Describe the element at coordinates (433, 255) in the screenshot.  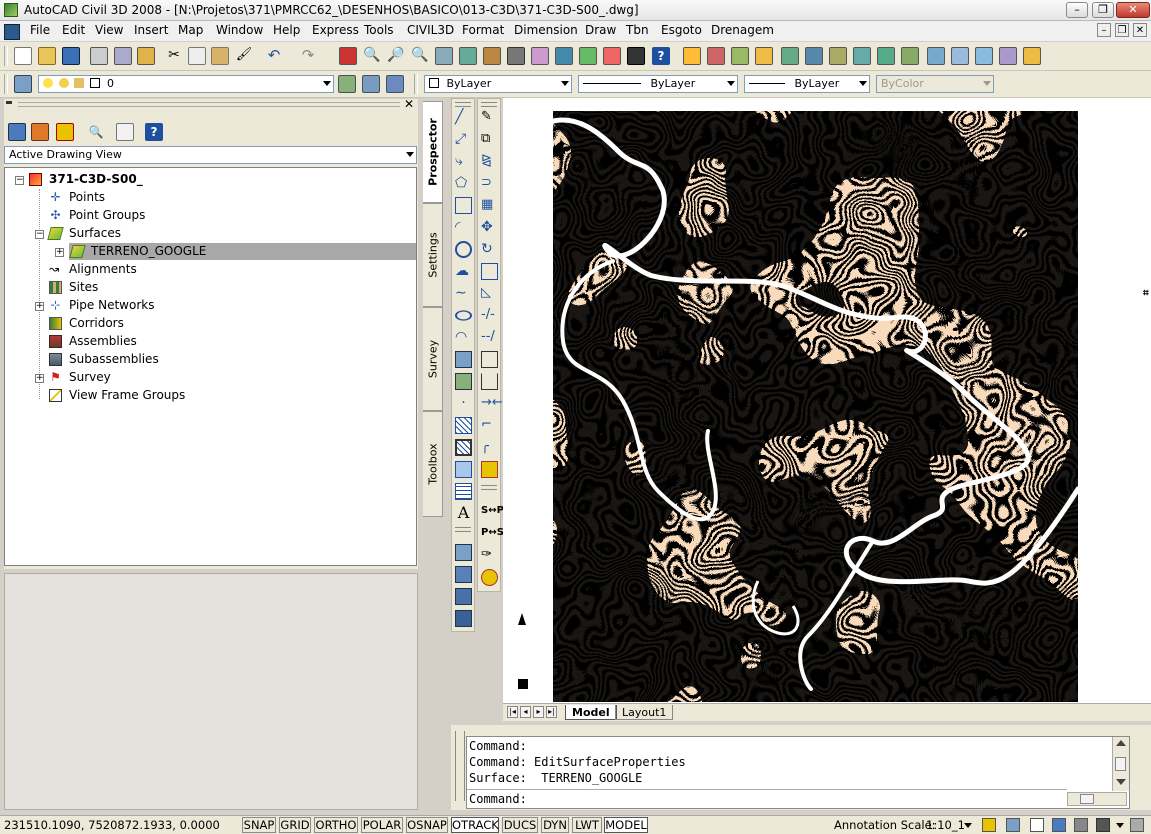
I see `tab-settings: Settings` at that location.